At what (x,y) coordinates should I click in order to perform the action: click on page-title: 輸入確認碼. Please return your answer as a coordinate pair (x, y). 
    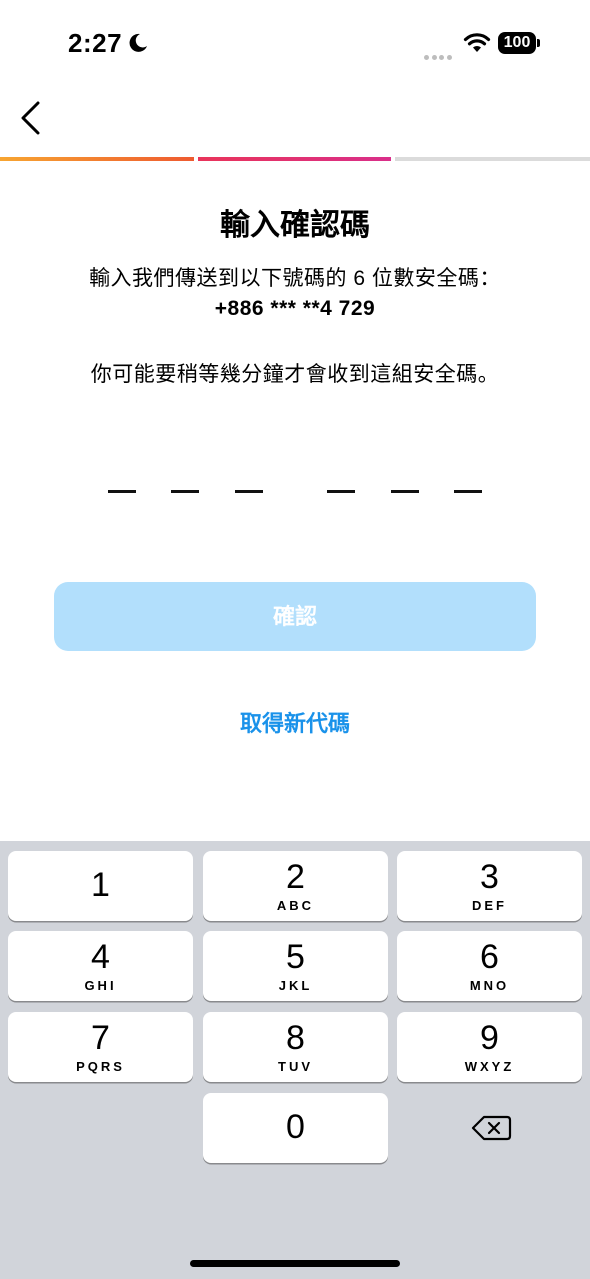
    Looking at the image, I should click on (295, 225).